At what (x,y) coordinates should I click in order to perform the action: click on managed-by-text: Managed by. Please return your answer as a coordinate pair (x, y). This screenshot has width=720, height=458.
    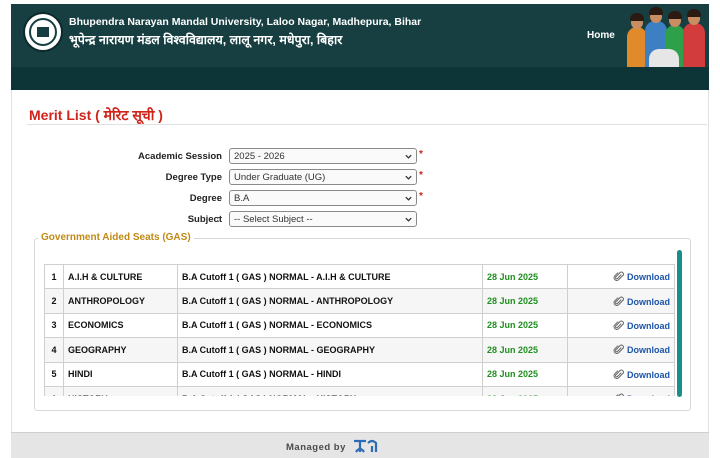
    Looking at the image, I should click on (316, 447).